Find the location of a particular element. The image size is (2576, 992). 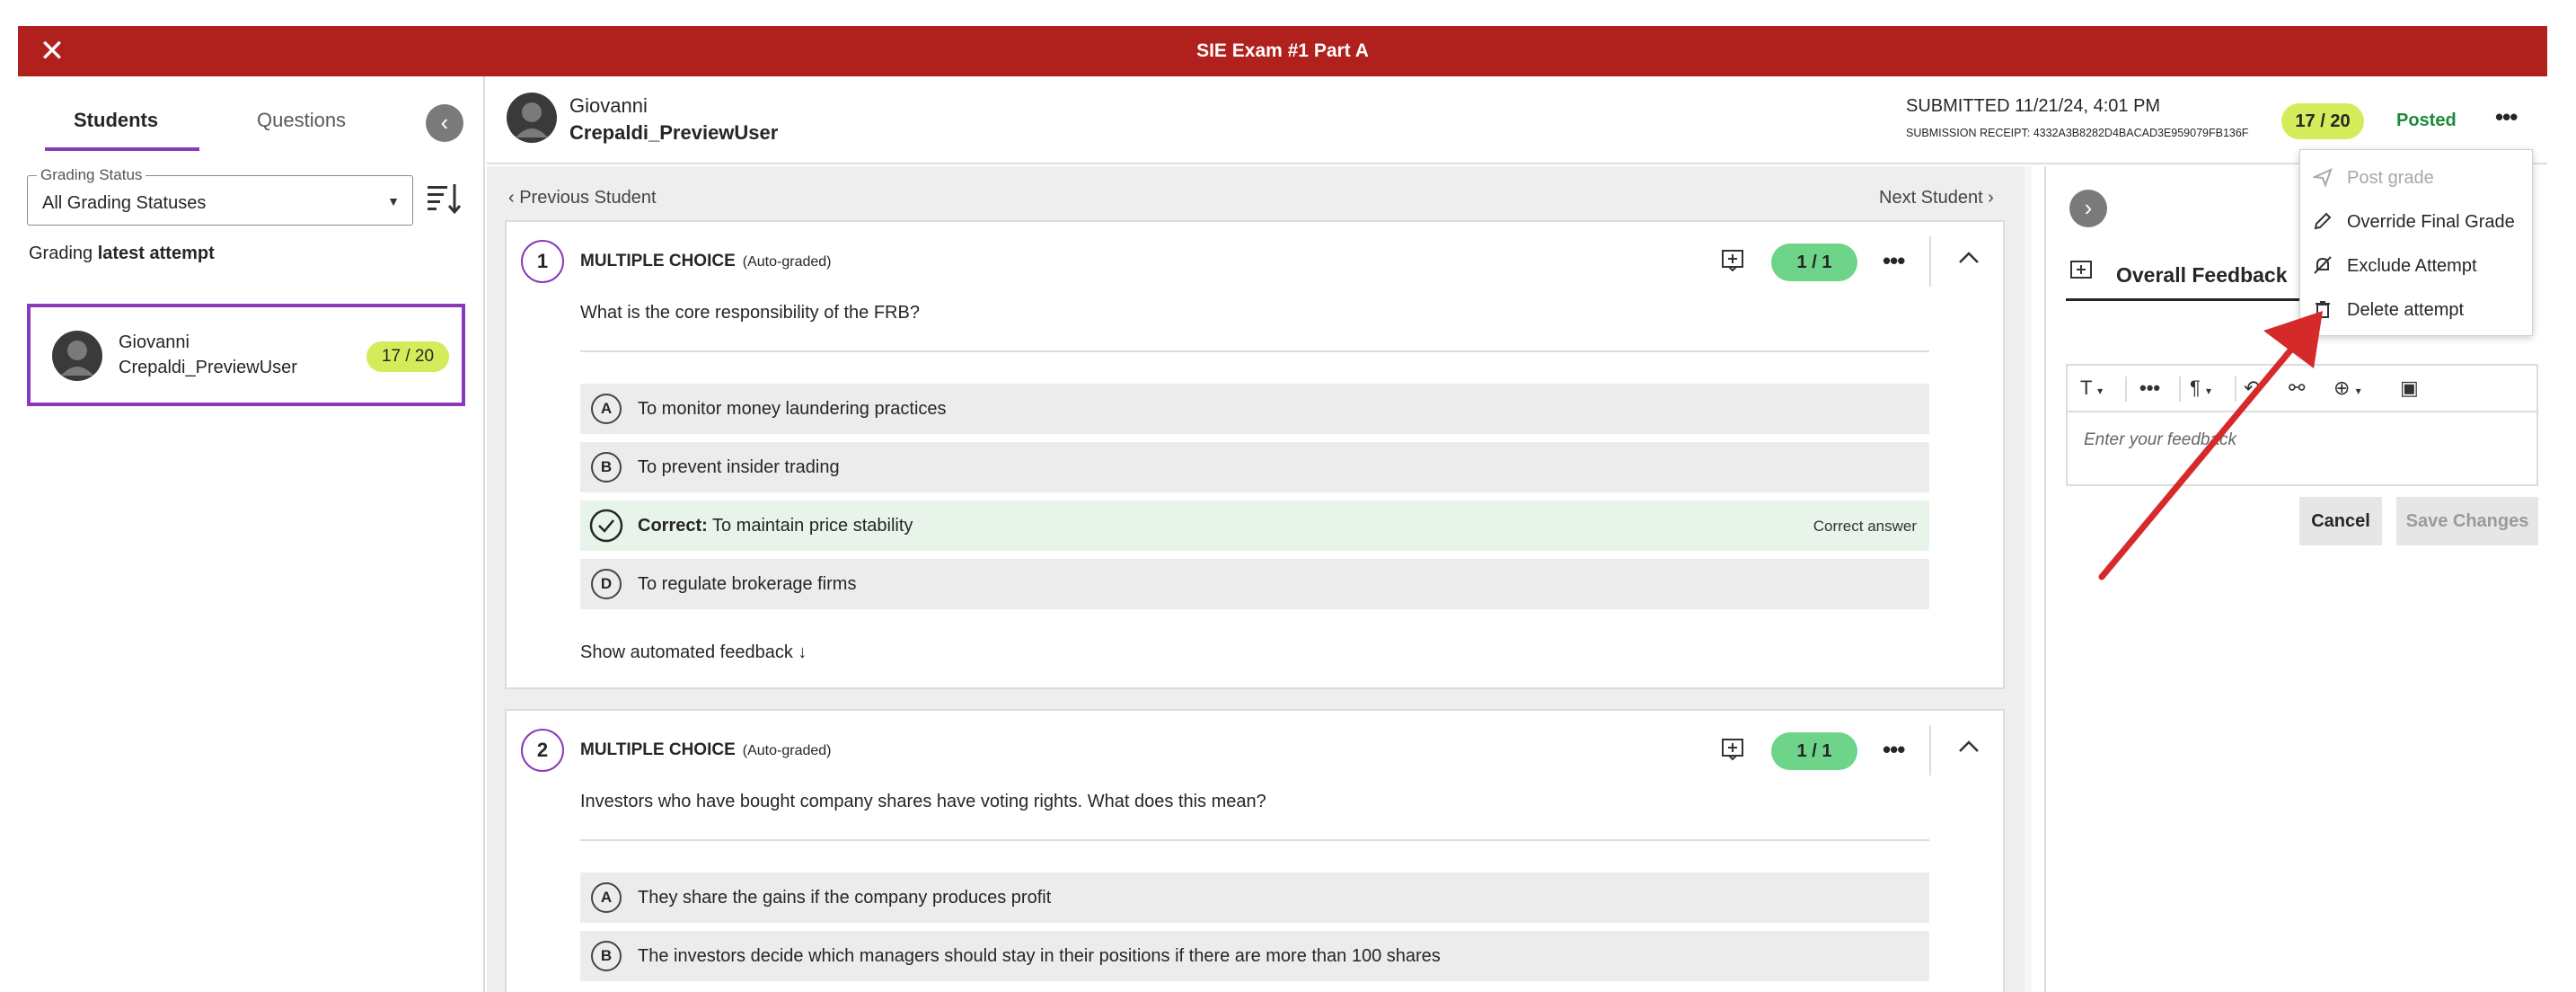

scrollbar: ▲ is located at coordinates (2028, 579).